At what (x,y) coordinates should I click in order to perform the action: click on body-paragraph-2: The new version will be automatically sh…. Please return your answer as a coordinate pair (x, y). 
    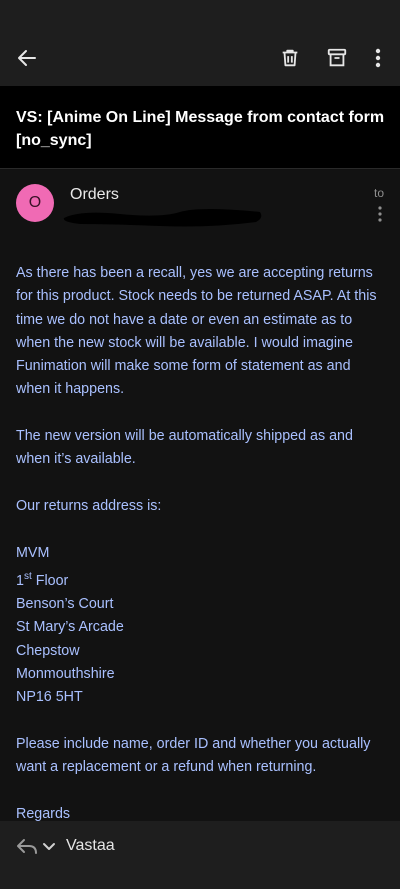
    Looking at the image, I should click on (184, 448).